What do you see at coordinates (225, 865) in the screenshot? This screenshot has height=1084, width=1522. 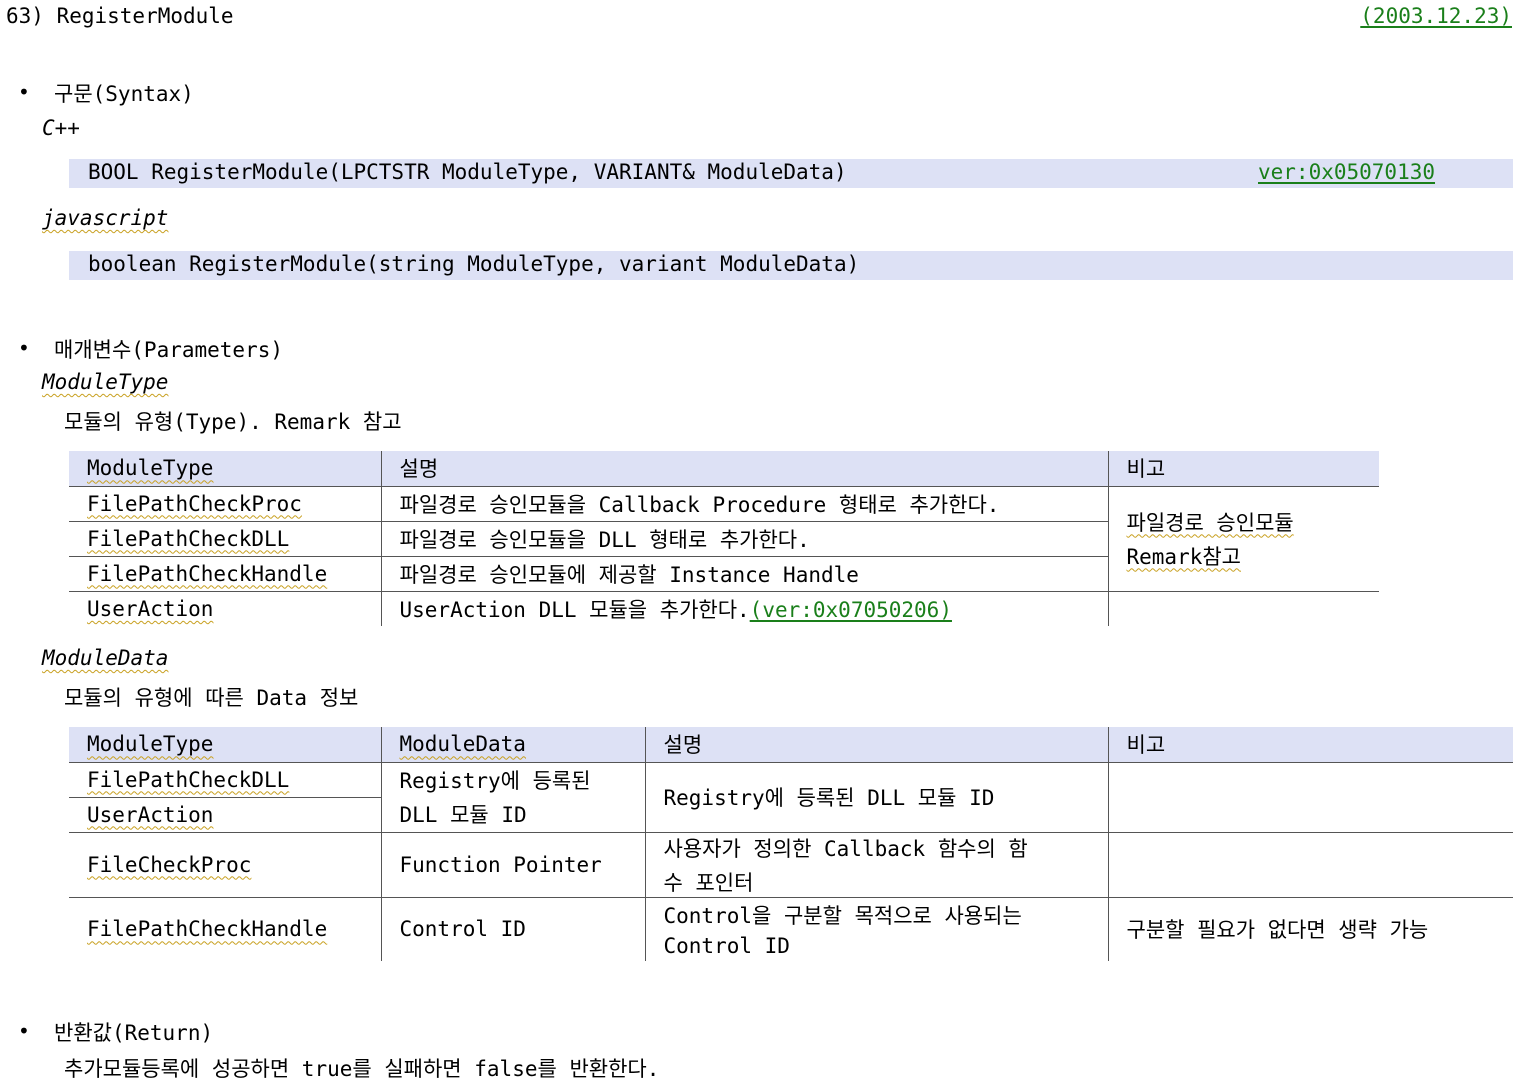 I see `module-type-cell: FileCheckProc` at bounding box center [225, 865].